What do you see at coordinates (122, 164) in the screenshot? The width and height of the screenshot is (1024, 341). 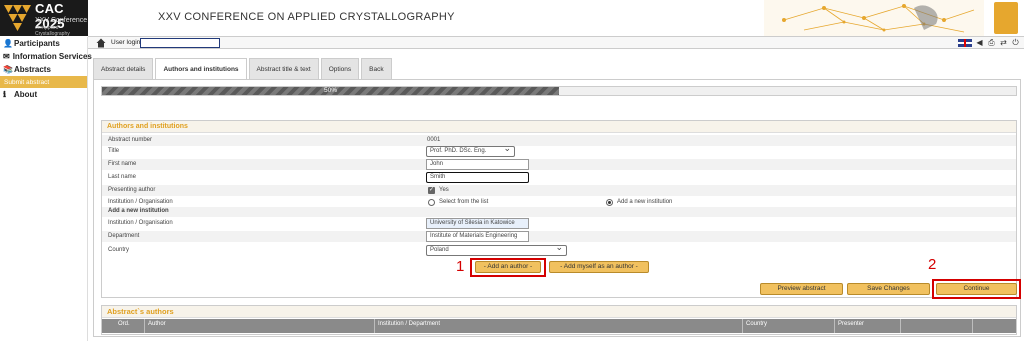 I see `first-name-label: First name` at bounding box center [122, 164].